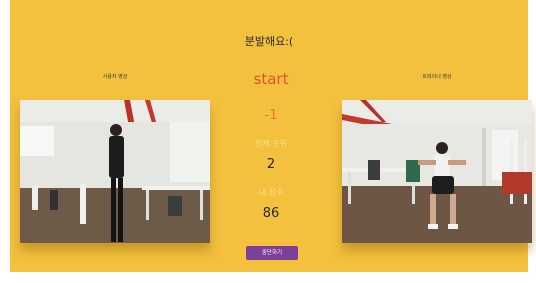 This screenshot has height=283, width=536. Describe the element at coordinates (271, 213) in the screenshot. I see `my-score-value: 86` at that location.